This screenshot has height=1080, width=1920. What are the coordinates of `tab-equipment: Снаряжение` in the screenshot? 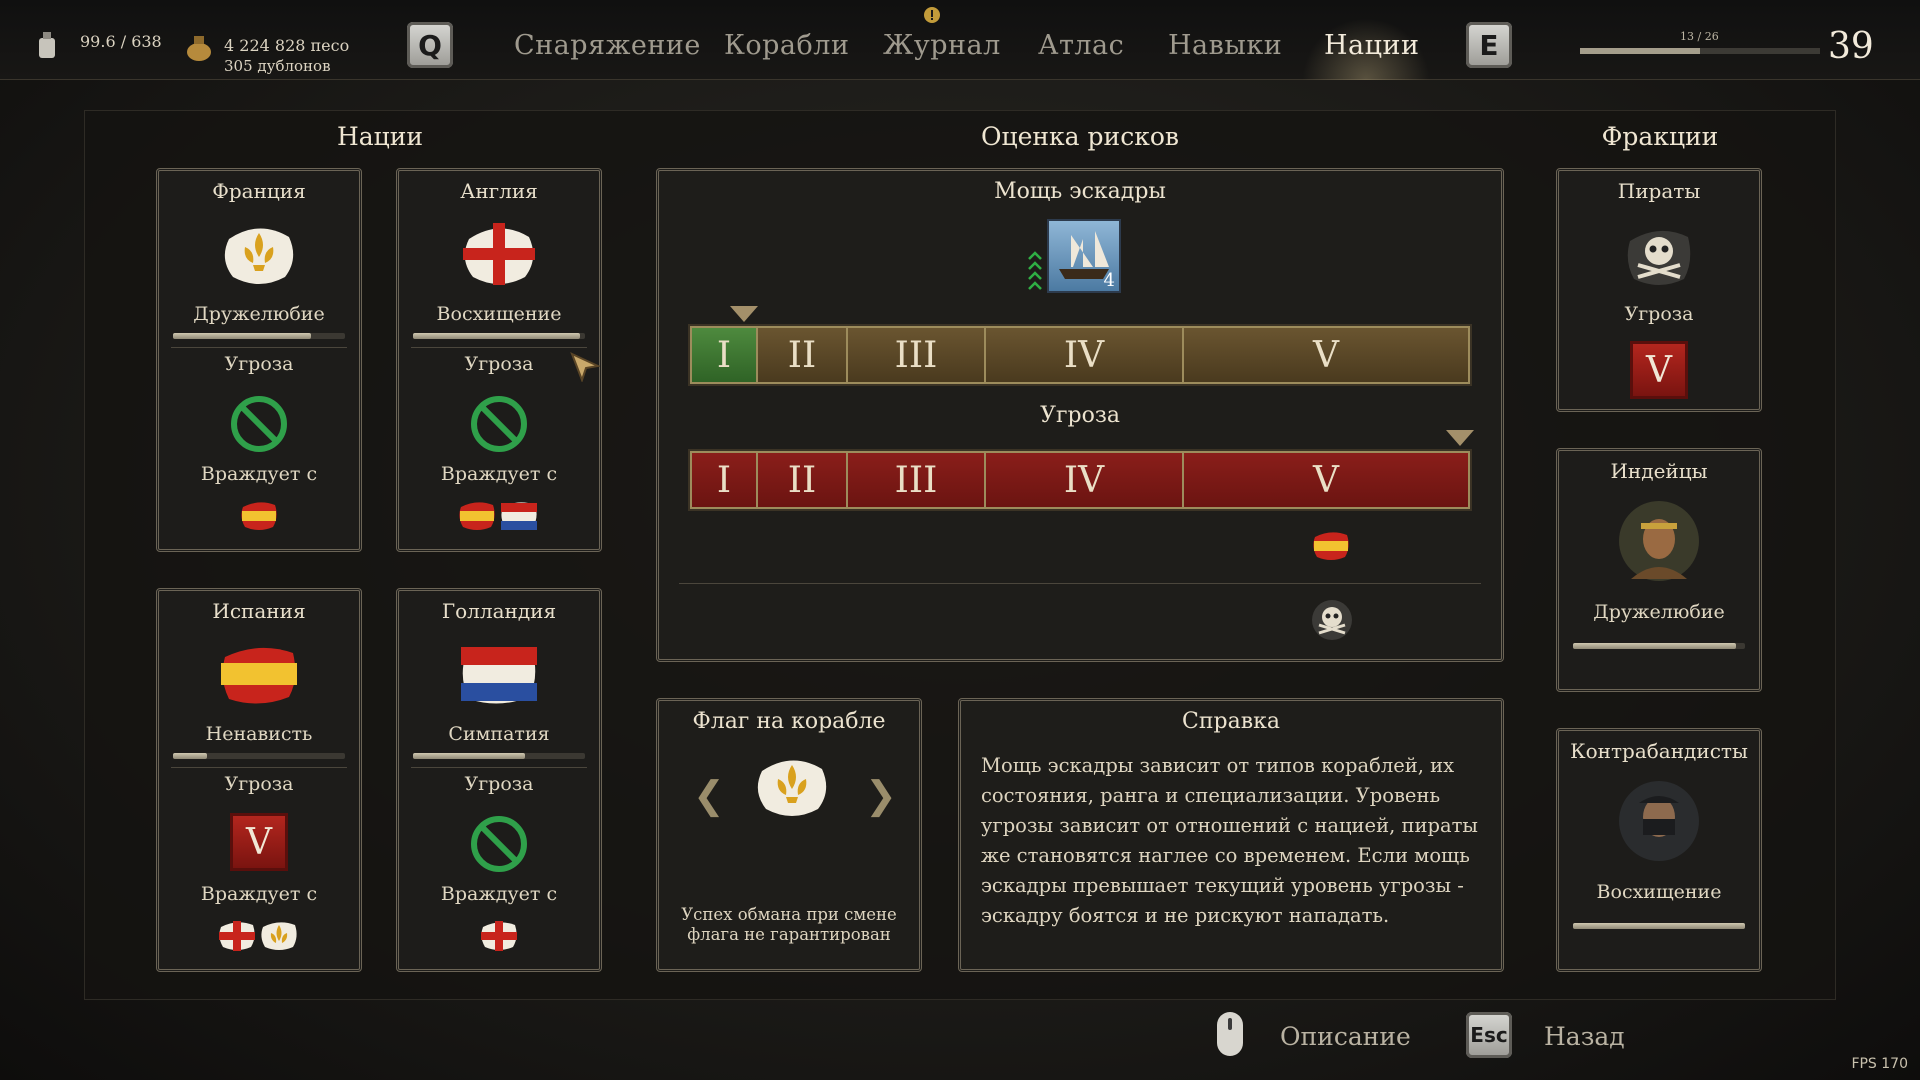 It's located at (607, 45).